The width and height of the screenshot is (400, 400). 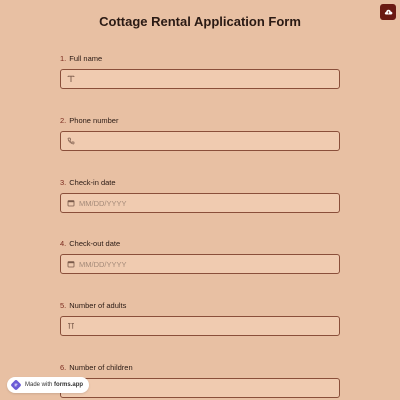 What do you see at coordinates (200, 79) in the screenshot?
I see `full-name-input` at bounding box center [200, 79].